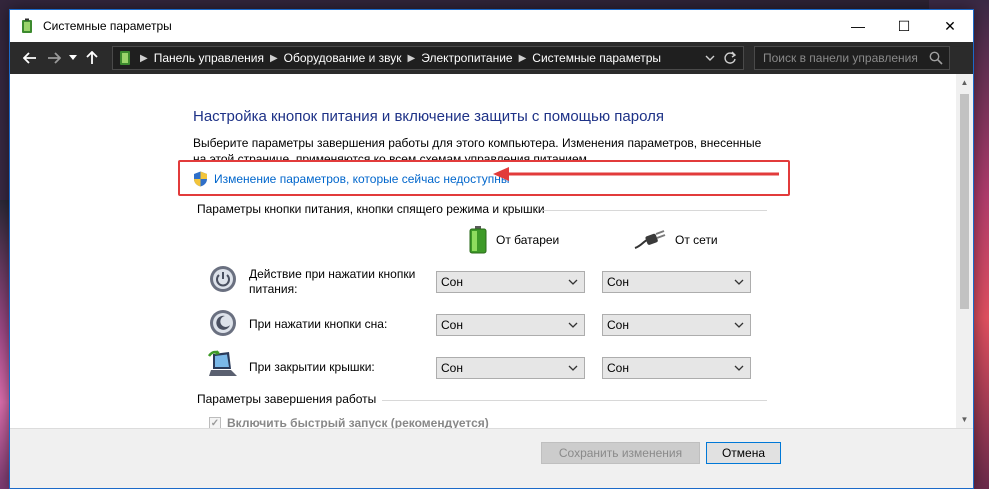 The image size is (989, 489). Describe the element at coordinates (676, 282) in the screenshot. I see `power-button-ac-select: Сон` at that location.